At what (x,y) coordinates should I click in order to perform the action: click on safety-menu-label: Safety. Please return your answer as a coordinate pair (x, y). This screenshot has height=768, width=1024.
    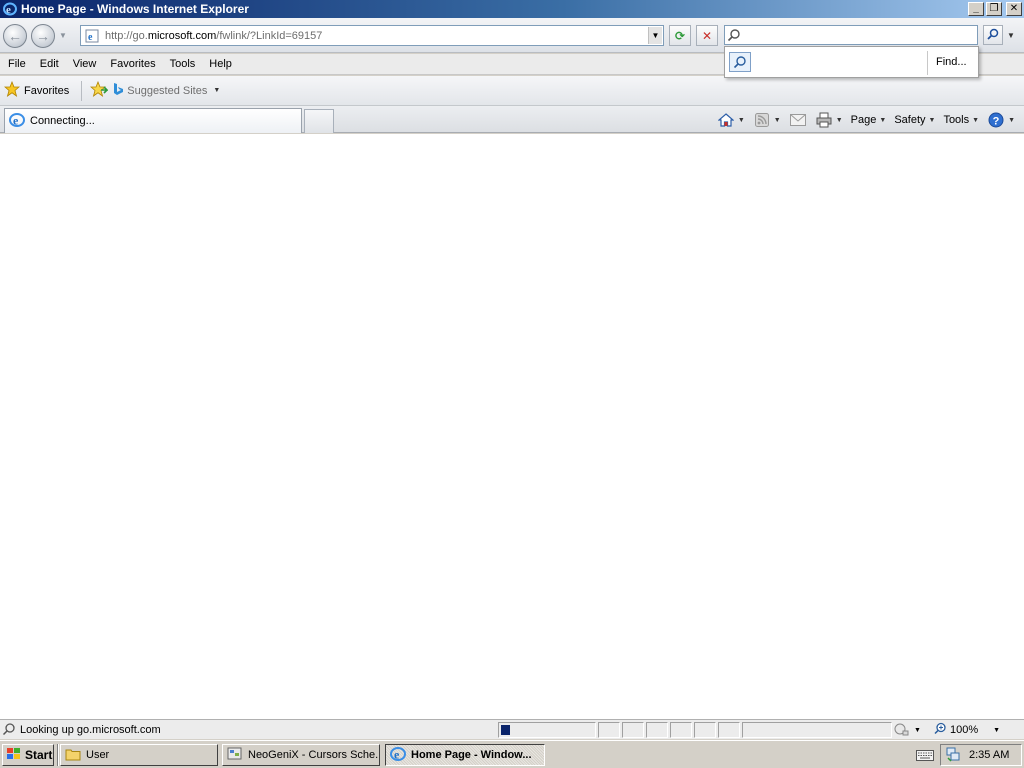
    Looking at the image, I should click on (910, 120).